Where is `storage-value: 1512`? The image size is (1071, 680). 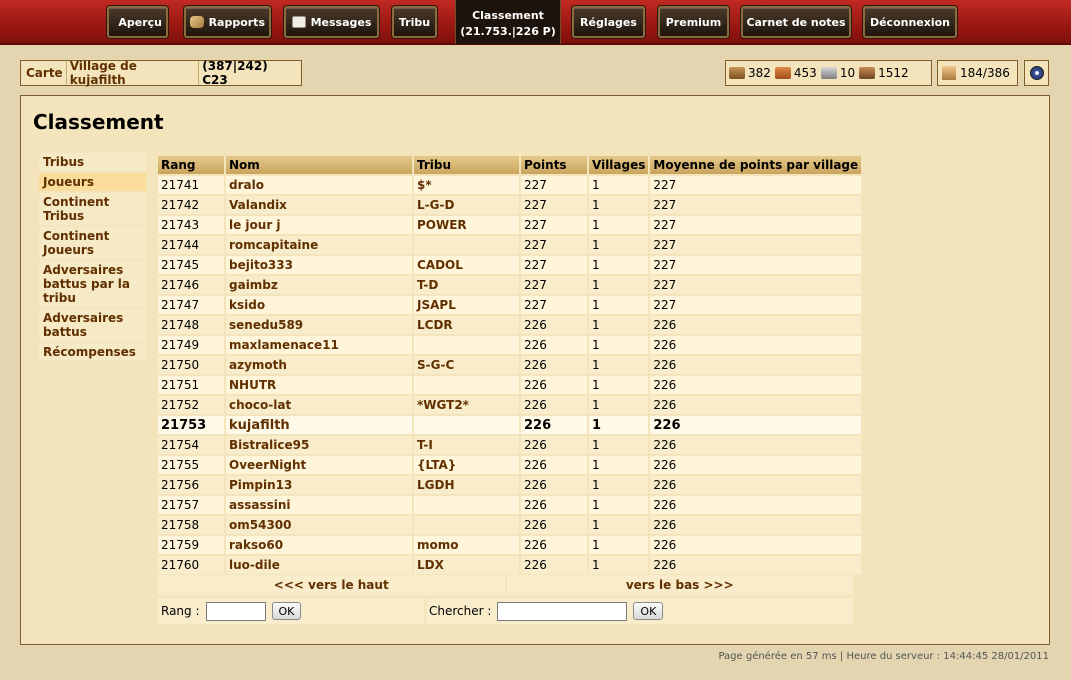
storage-value: 1512 is located at coordinates (893, 73).